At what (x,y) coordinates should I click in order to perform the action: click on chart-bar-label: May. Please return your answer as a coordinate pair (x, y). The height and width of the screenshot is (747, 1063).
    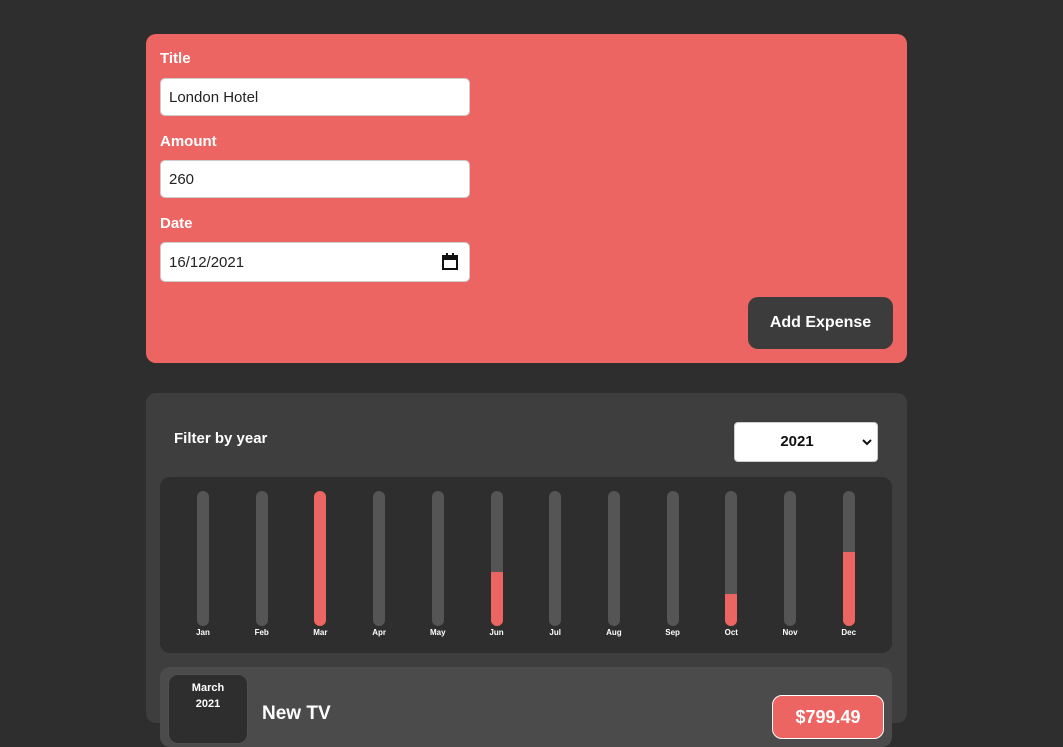
    Looking at the image, I should click on (438, 632).